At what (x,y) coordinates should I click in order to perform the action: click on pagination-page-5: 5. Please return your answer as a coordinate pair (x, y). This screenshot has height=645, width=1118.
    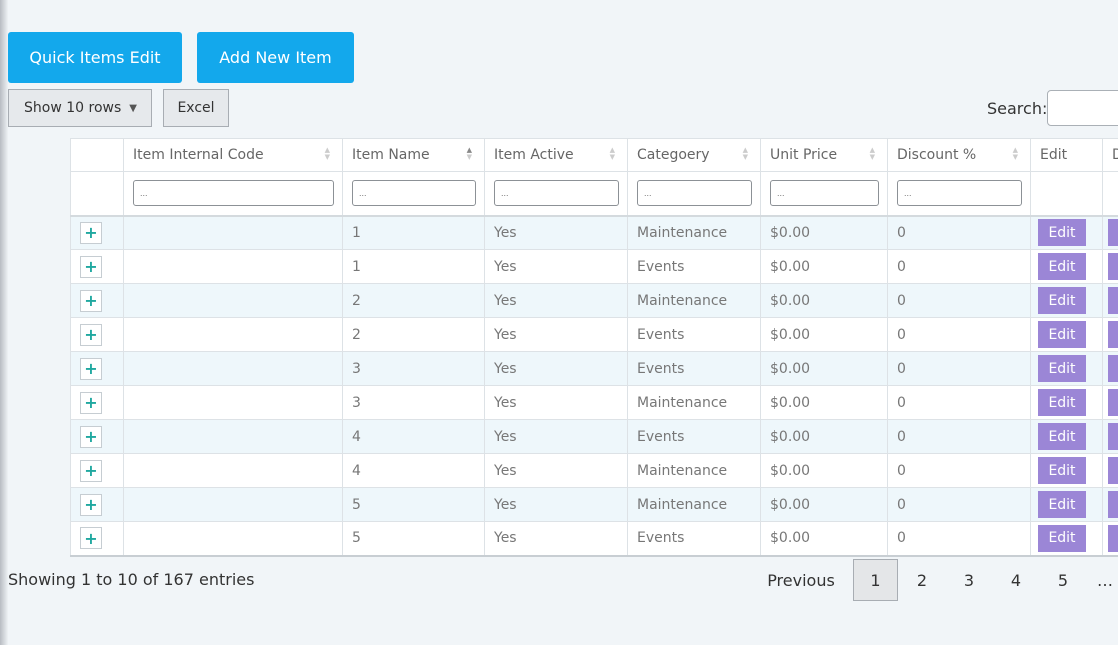
    Looking at the image, I should click on (1063, 580).